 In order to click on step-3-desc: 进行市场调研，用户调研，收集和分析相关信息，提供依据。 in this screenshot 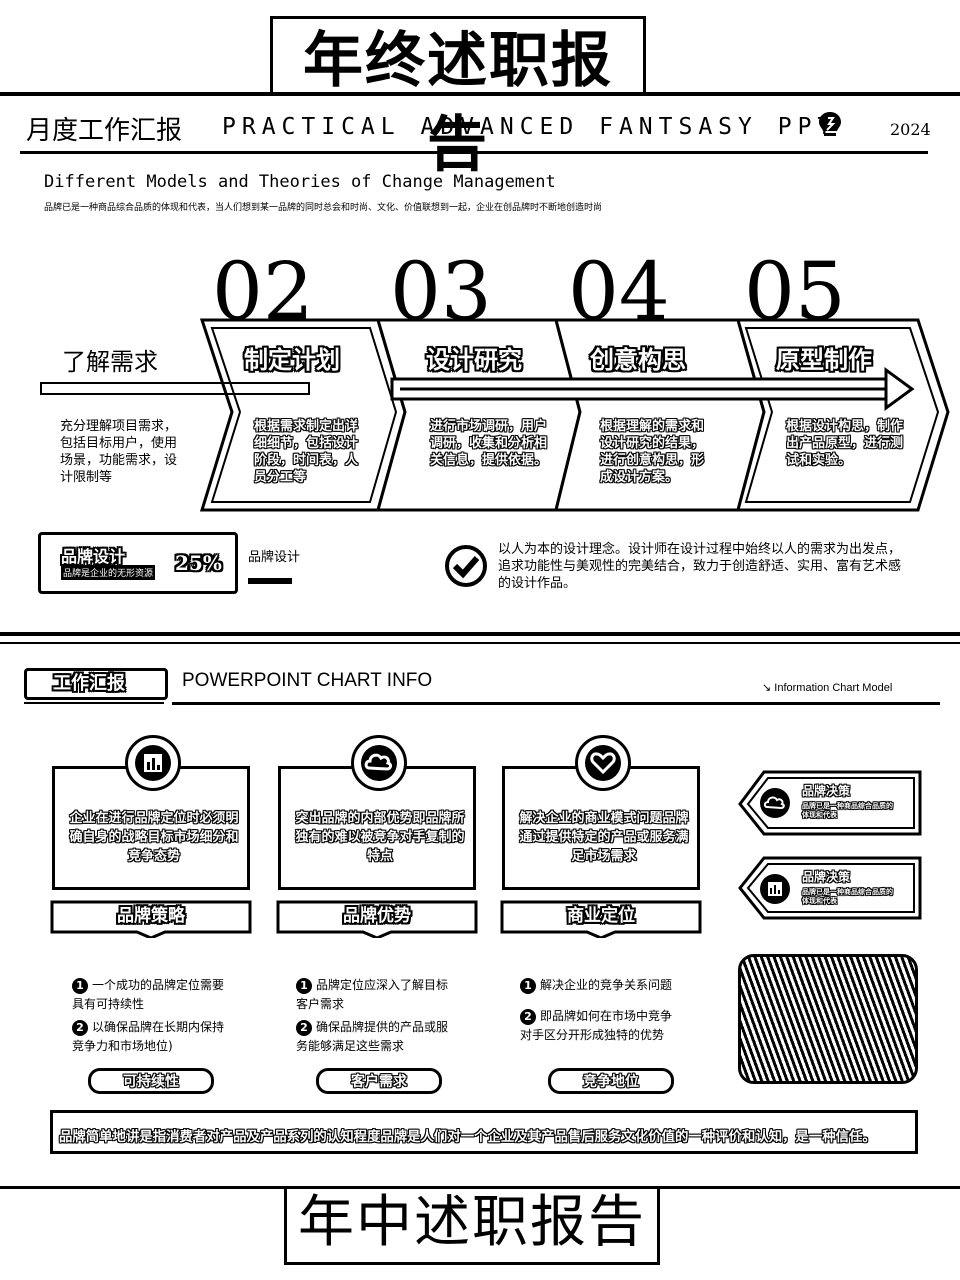, I will do `click(489, 443)`.